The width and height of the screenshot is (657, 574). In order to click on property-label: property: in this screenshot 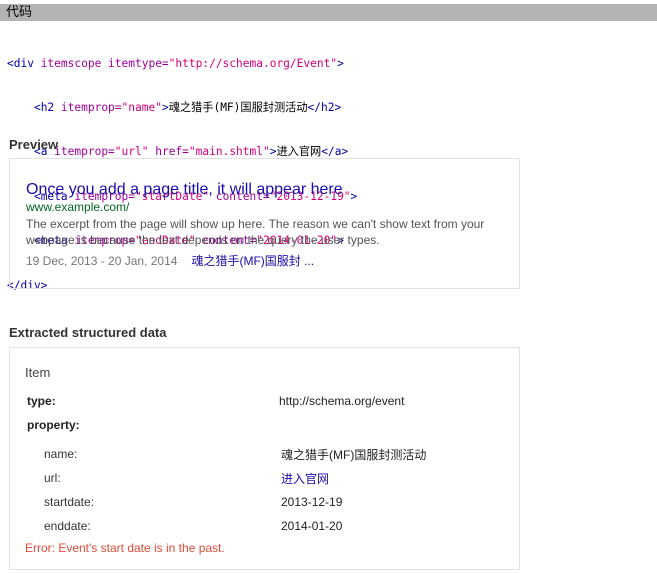, I will do `click(53, 425)`.